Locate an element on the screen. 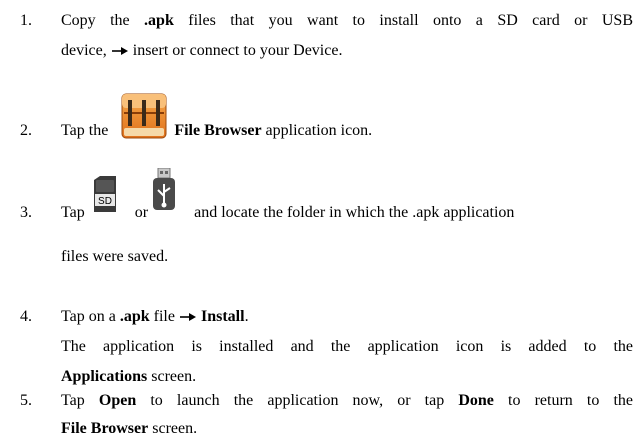  text: Copy the is located at coordinates (103, 20).